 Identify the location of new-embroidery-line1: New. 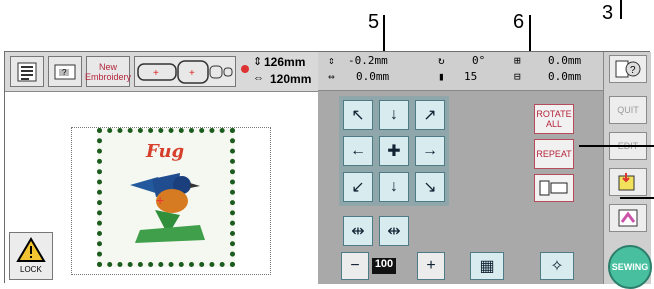
(107, 66).